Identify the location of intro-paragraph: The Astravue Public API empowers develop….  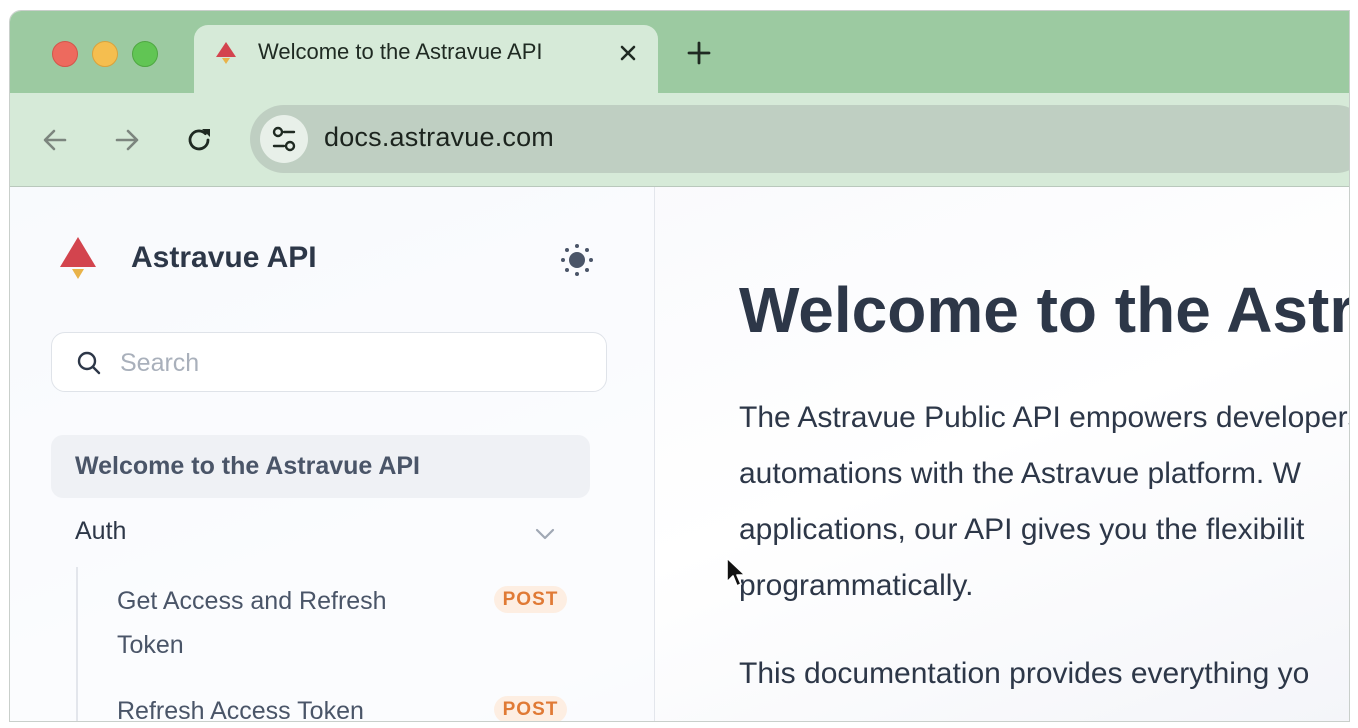
(1044, 502).